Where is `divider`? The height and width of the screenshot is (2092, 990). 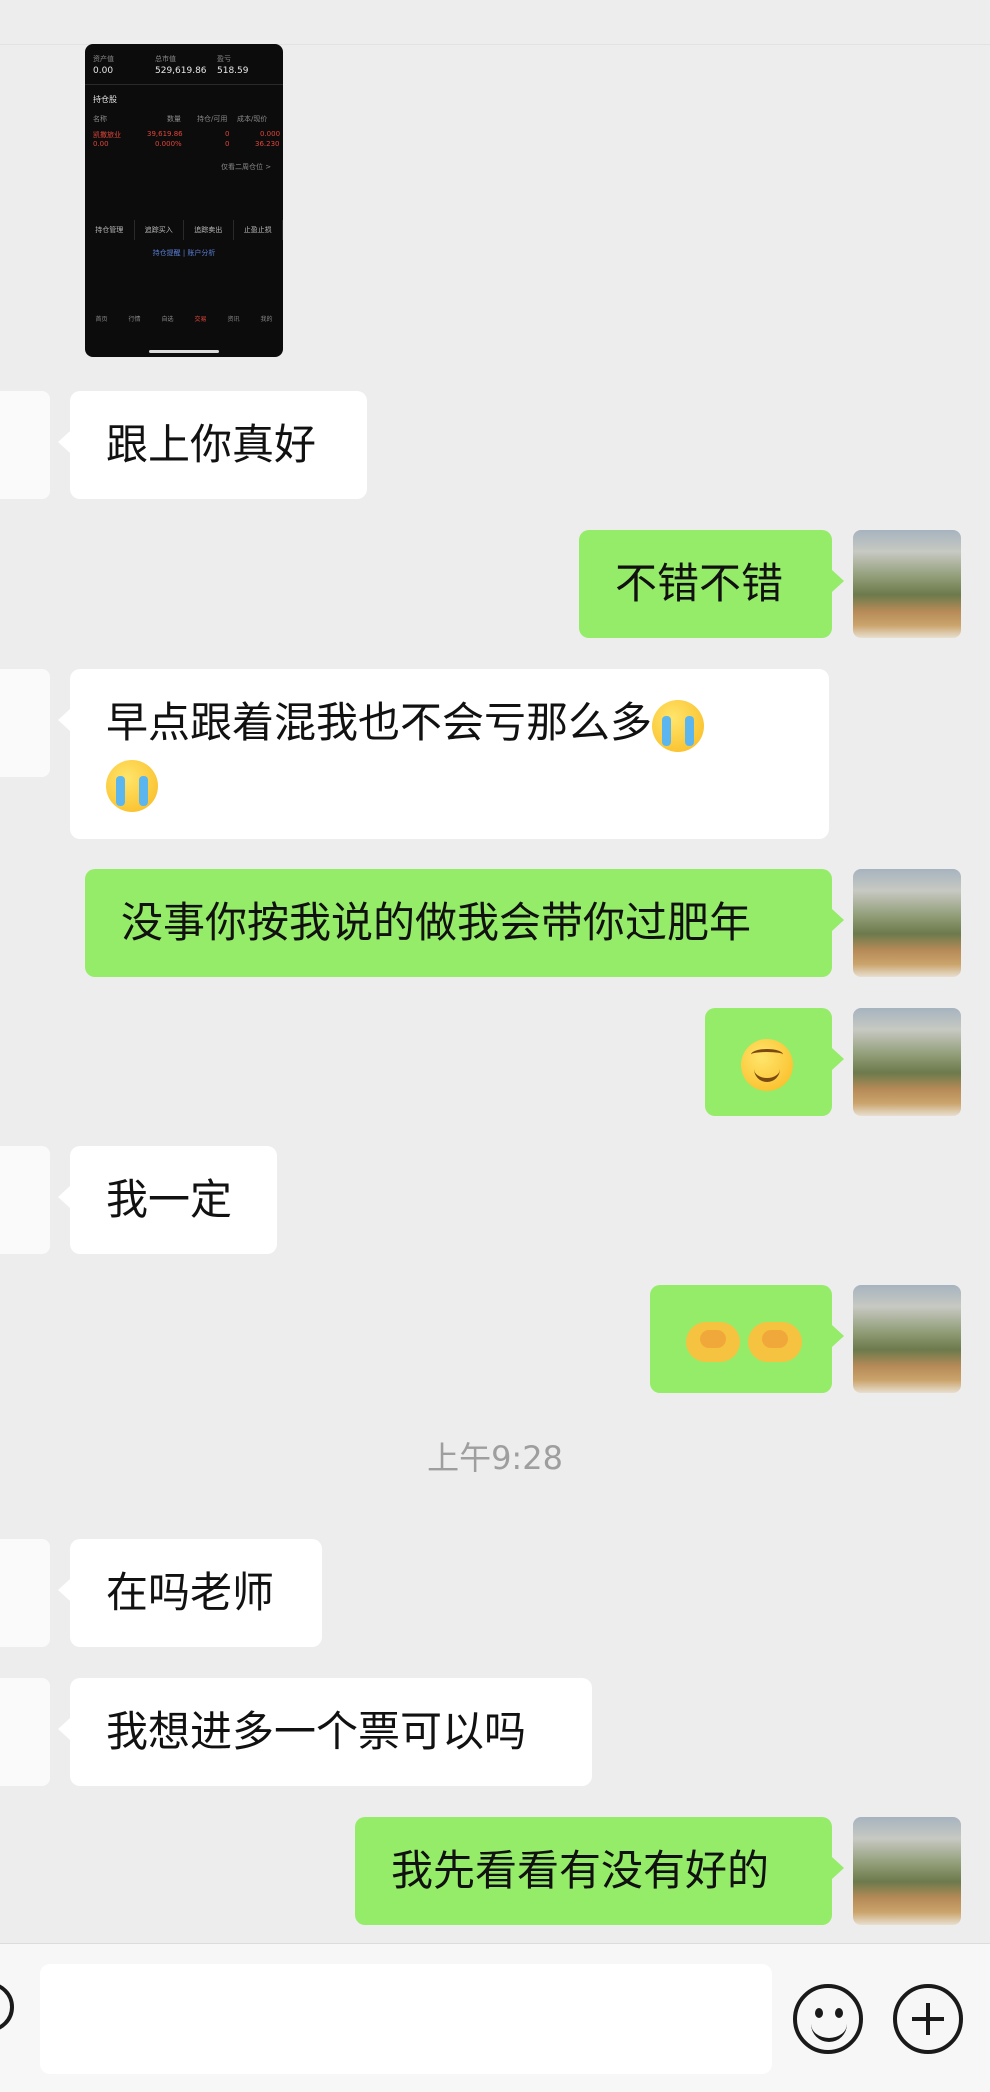 divider is located at coordinates (184, 84).